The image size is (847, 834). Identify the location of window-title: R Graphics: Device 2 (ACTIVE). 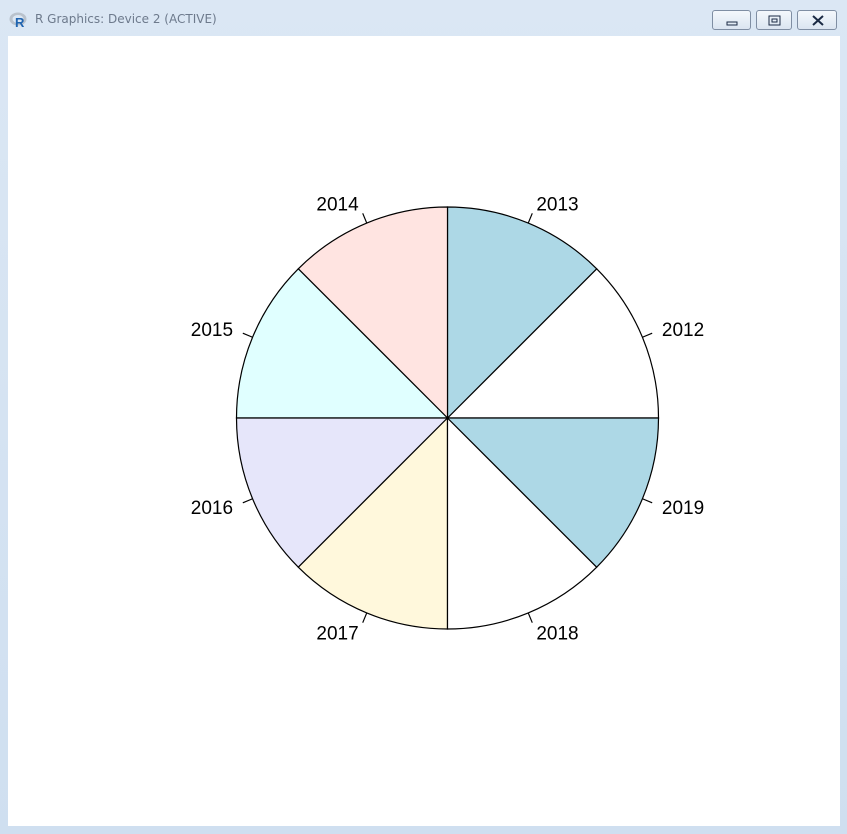
(126, 19).